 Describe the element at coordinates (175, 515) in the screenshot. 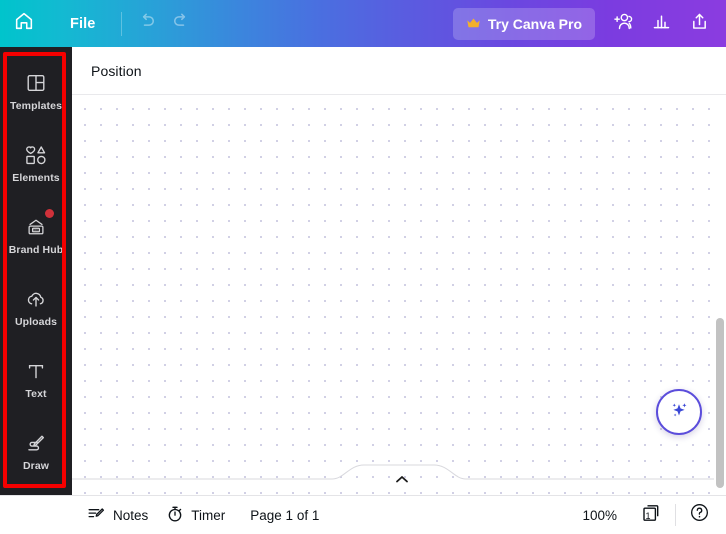

I see `timer-icon` at that location.